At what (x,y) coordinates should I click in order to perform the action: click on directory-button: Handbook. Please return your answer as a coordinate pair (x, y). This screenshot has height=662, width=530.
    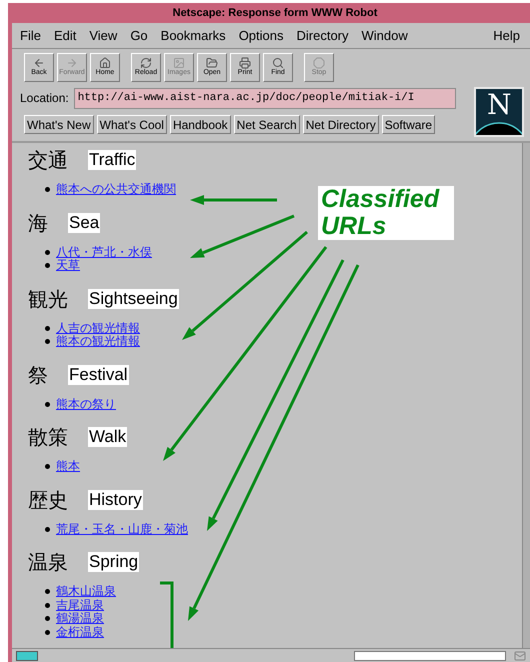
    Looking at the image, I should click on (200, 124).